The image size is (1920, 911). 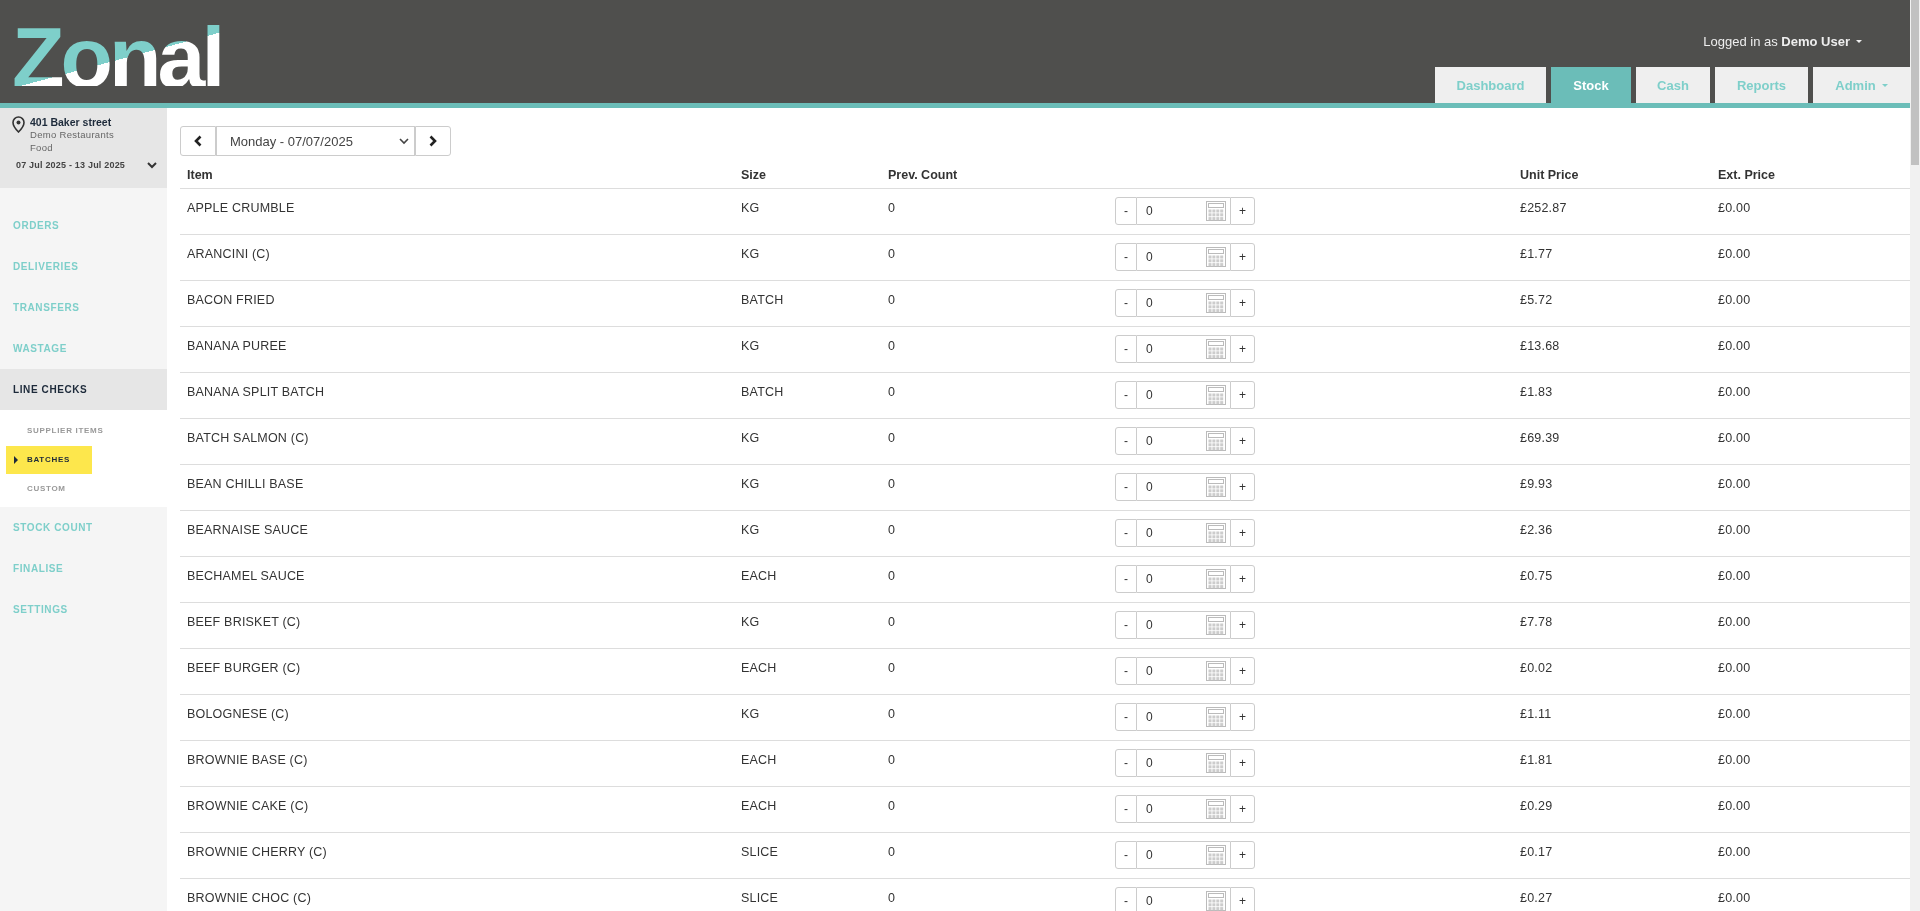 I want to click on table-cell: £0.29, so click(x=1536, y=806).